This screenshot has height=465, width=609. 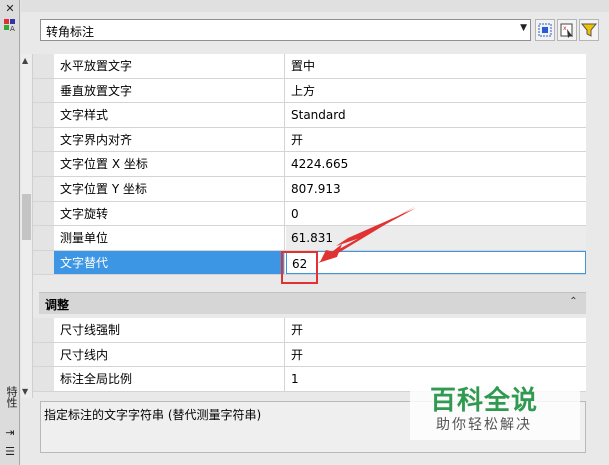 I want to click on watermark-title: 百科全说, so click(x=484, y=401).